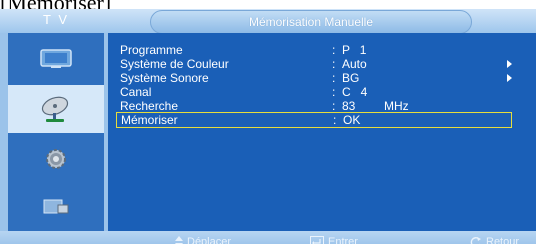 This screenshot has width=536, height=244. Describe the element at coordinates (311, 22) in the screenshot. I see `menu-title: Mémorisation Manuelle` at that location.